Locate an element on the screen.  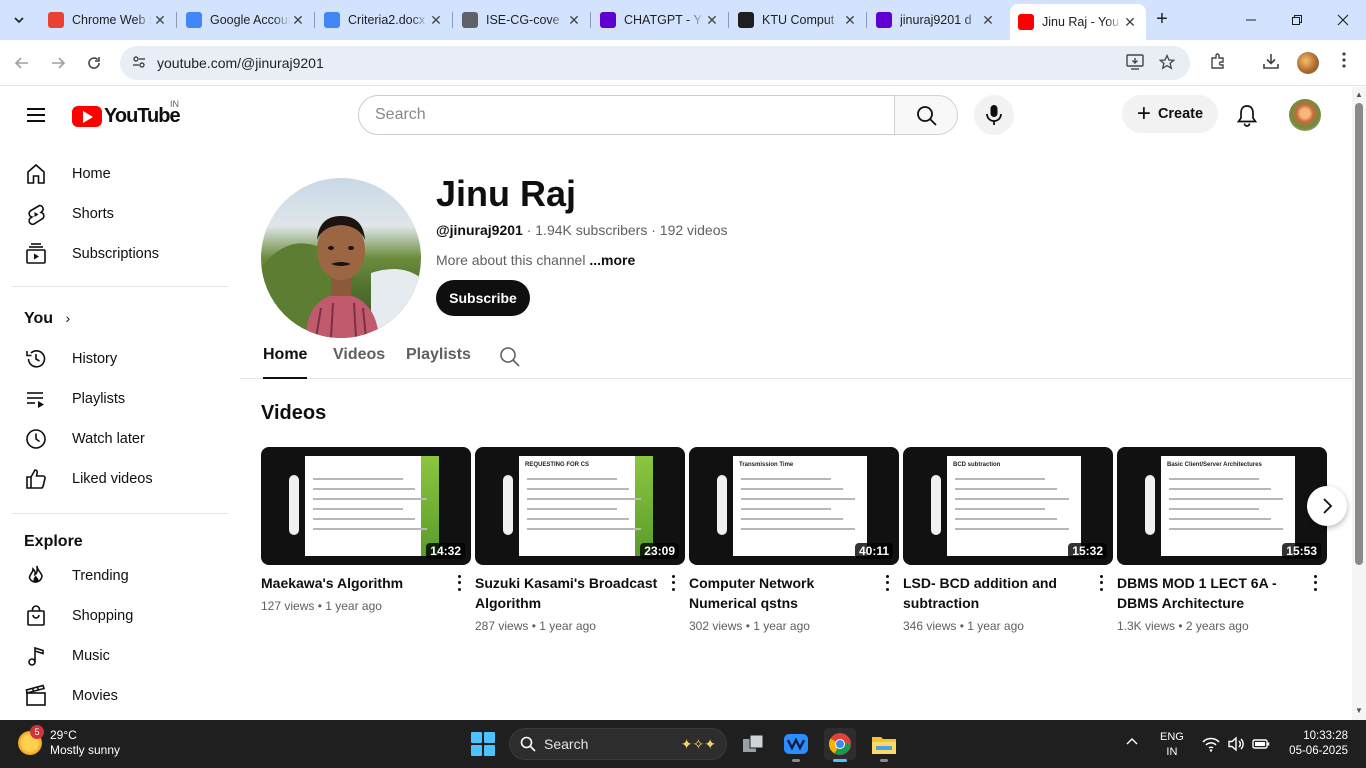
address-bar: youtube.com/@jinuraj9201 is located at coordinates (655, 63).